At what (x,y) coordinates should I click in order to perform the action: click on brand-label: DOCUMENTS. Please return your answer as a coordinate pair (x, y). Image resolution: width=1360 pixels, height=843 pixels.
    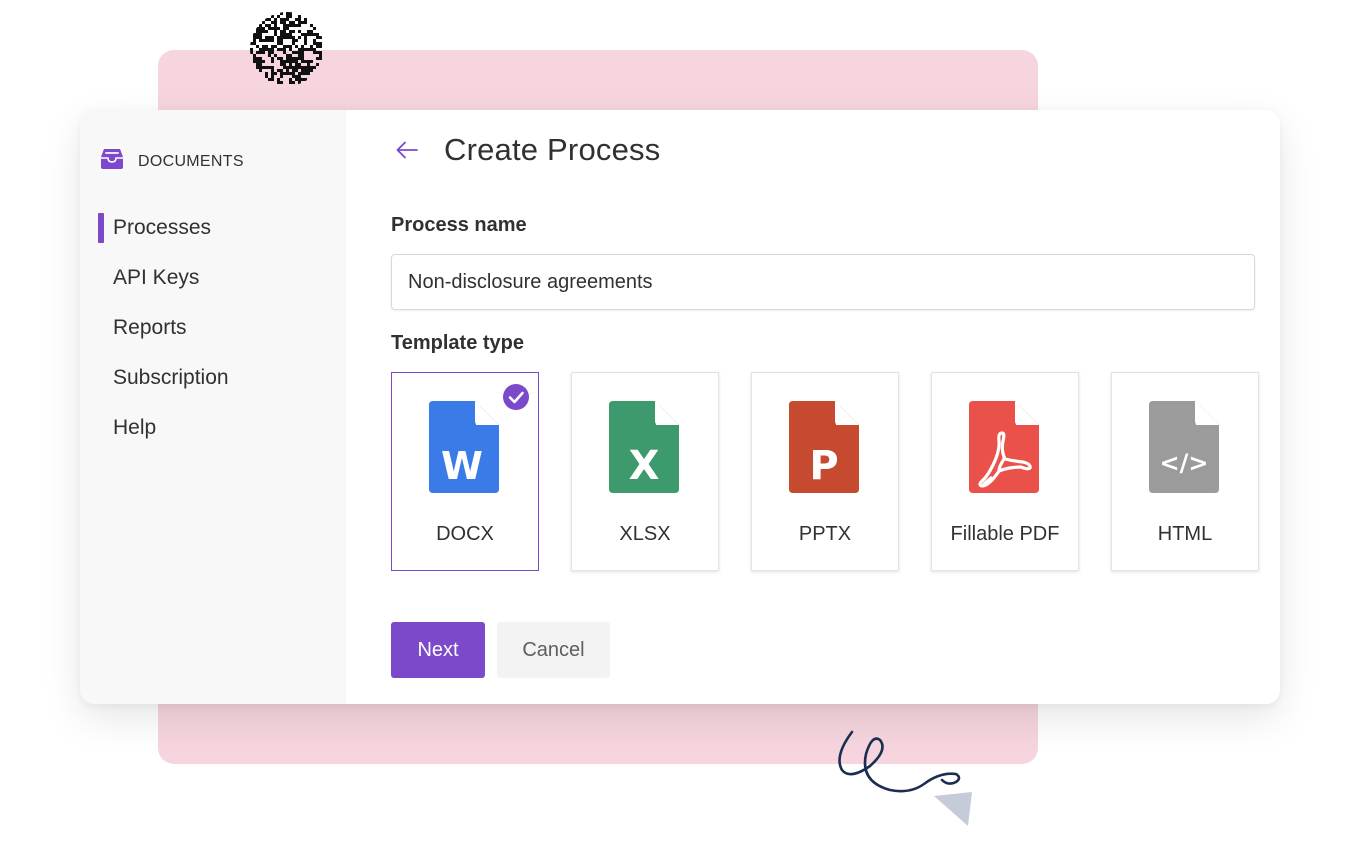
    Looking at the image, I should click on (191, 161).